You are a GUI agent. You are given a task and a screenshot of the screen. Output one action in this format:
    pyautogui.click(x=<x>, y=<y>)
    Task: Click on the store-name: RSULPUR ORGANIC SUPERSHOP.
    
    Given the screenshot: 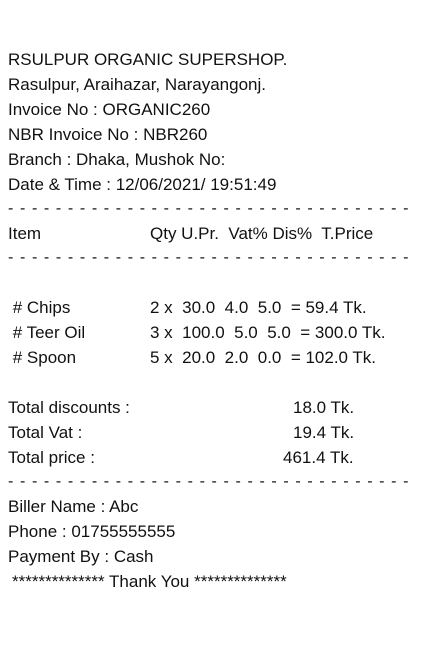 What is the action you would take?
    pyautogui.click(x=148, y=59)
    